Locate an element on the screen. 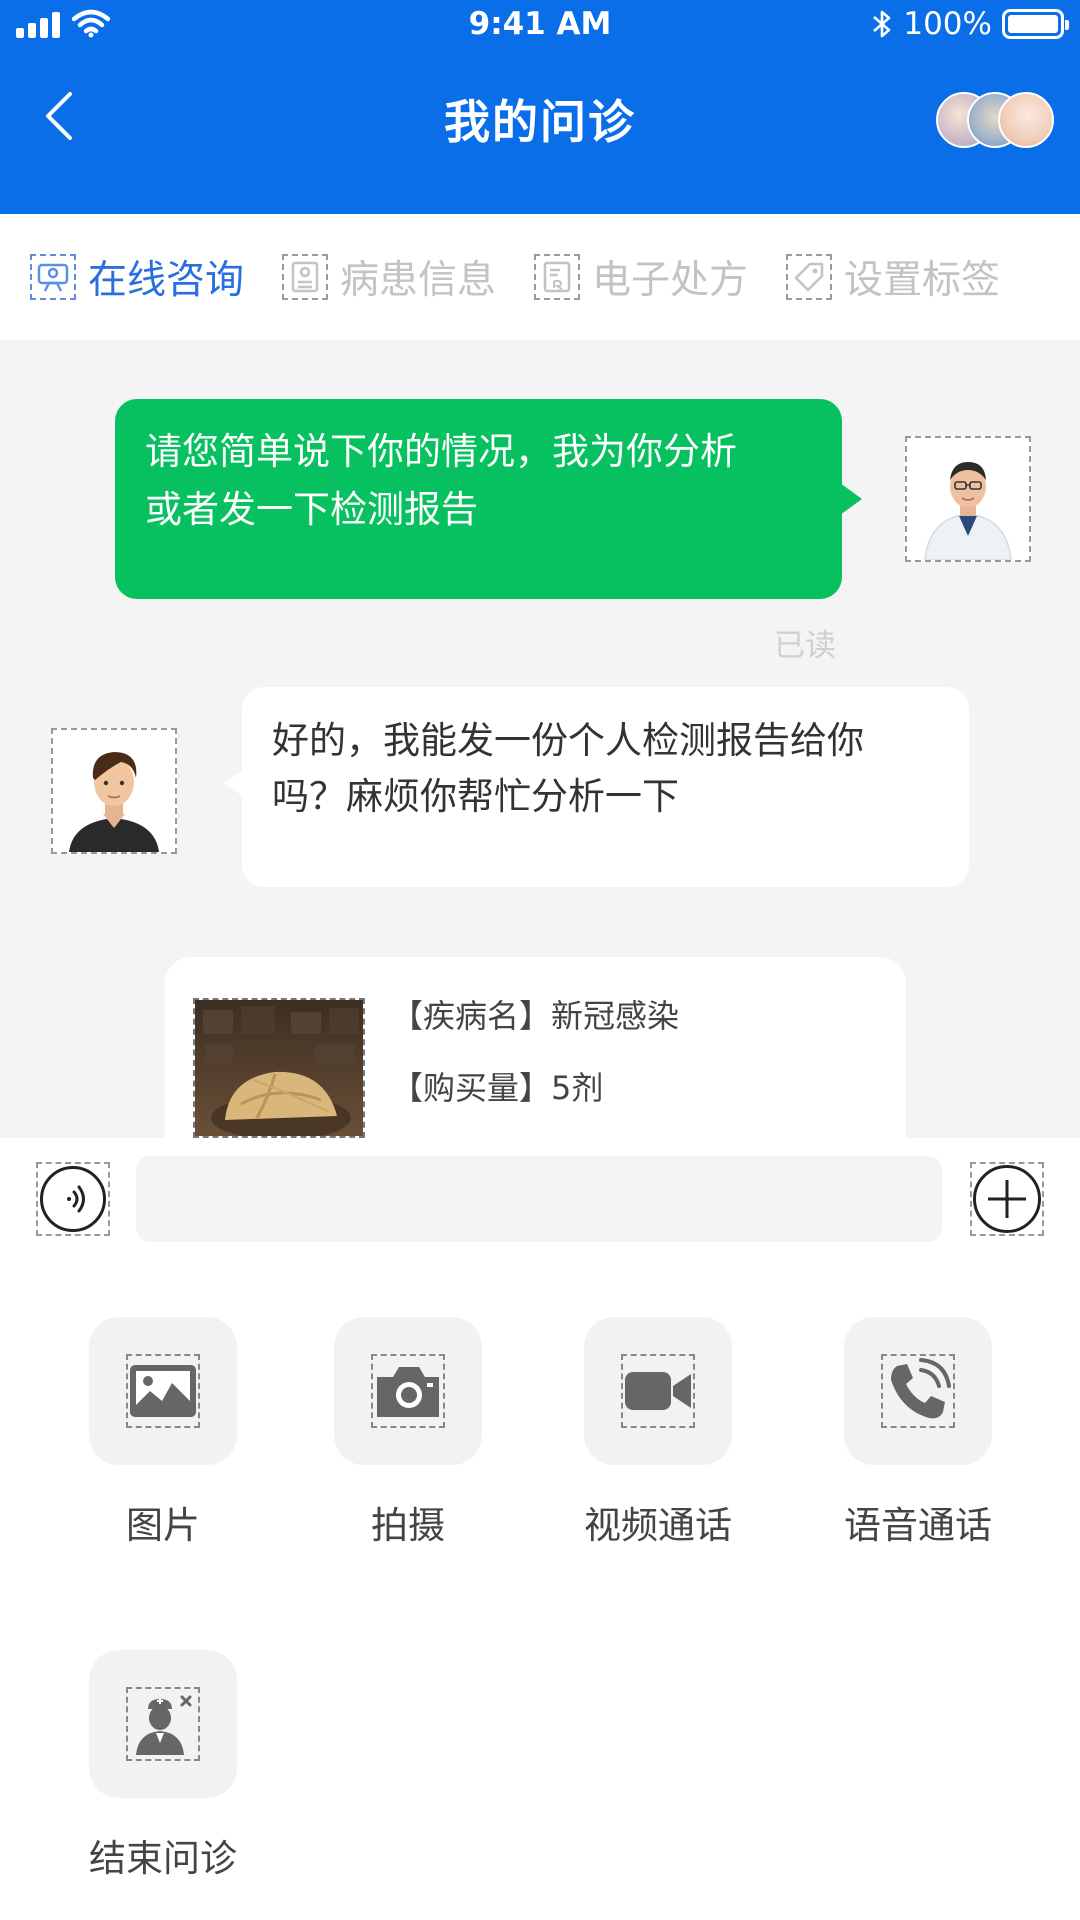  voice-call-icon is located at coordinates (918, 1391).